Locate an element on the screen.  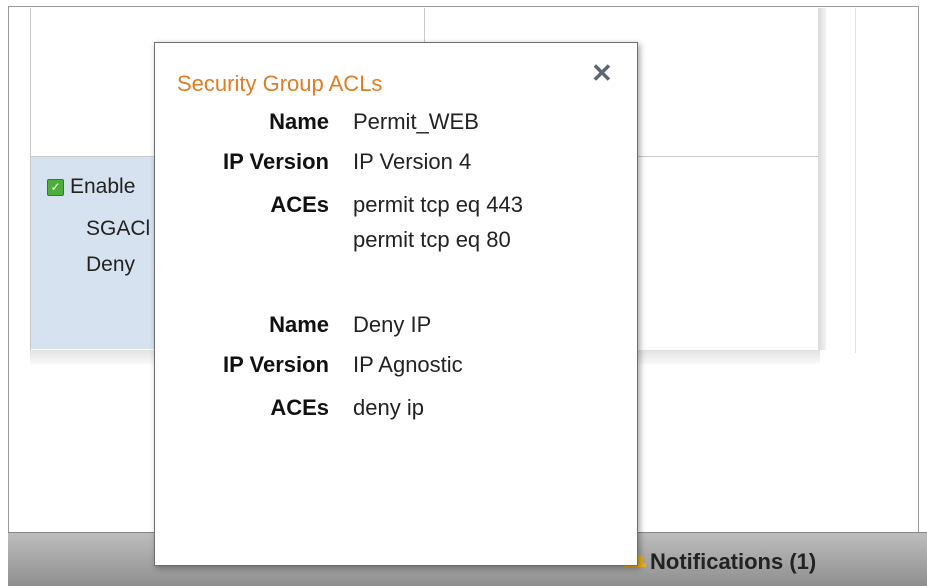
acl-ipversion-row: IP Version IP Version 4 is located at coordinates (396, 166).